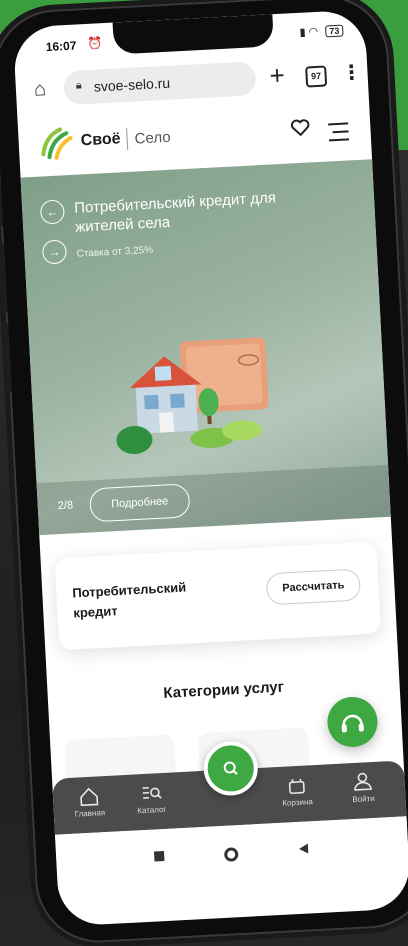  Describe the element at coordinates (39, 90) in the screenshot. I see `home-icon: ⌂` at that location.